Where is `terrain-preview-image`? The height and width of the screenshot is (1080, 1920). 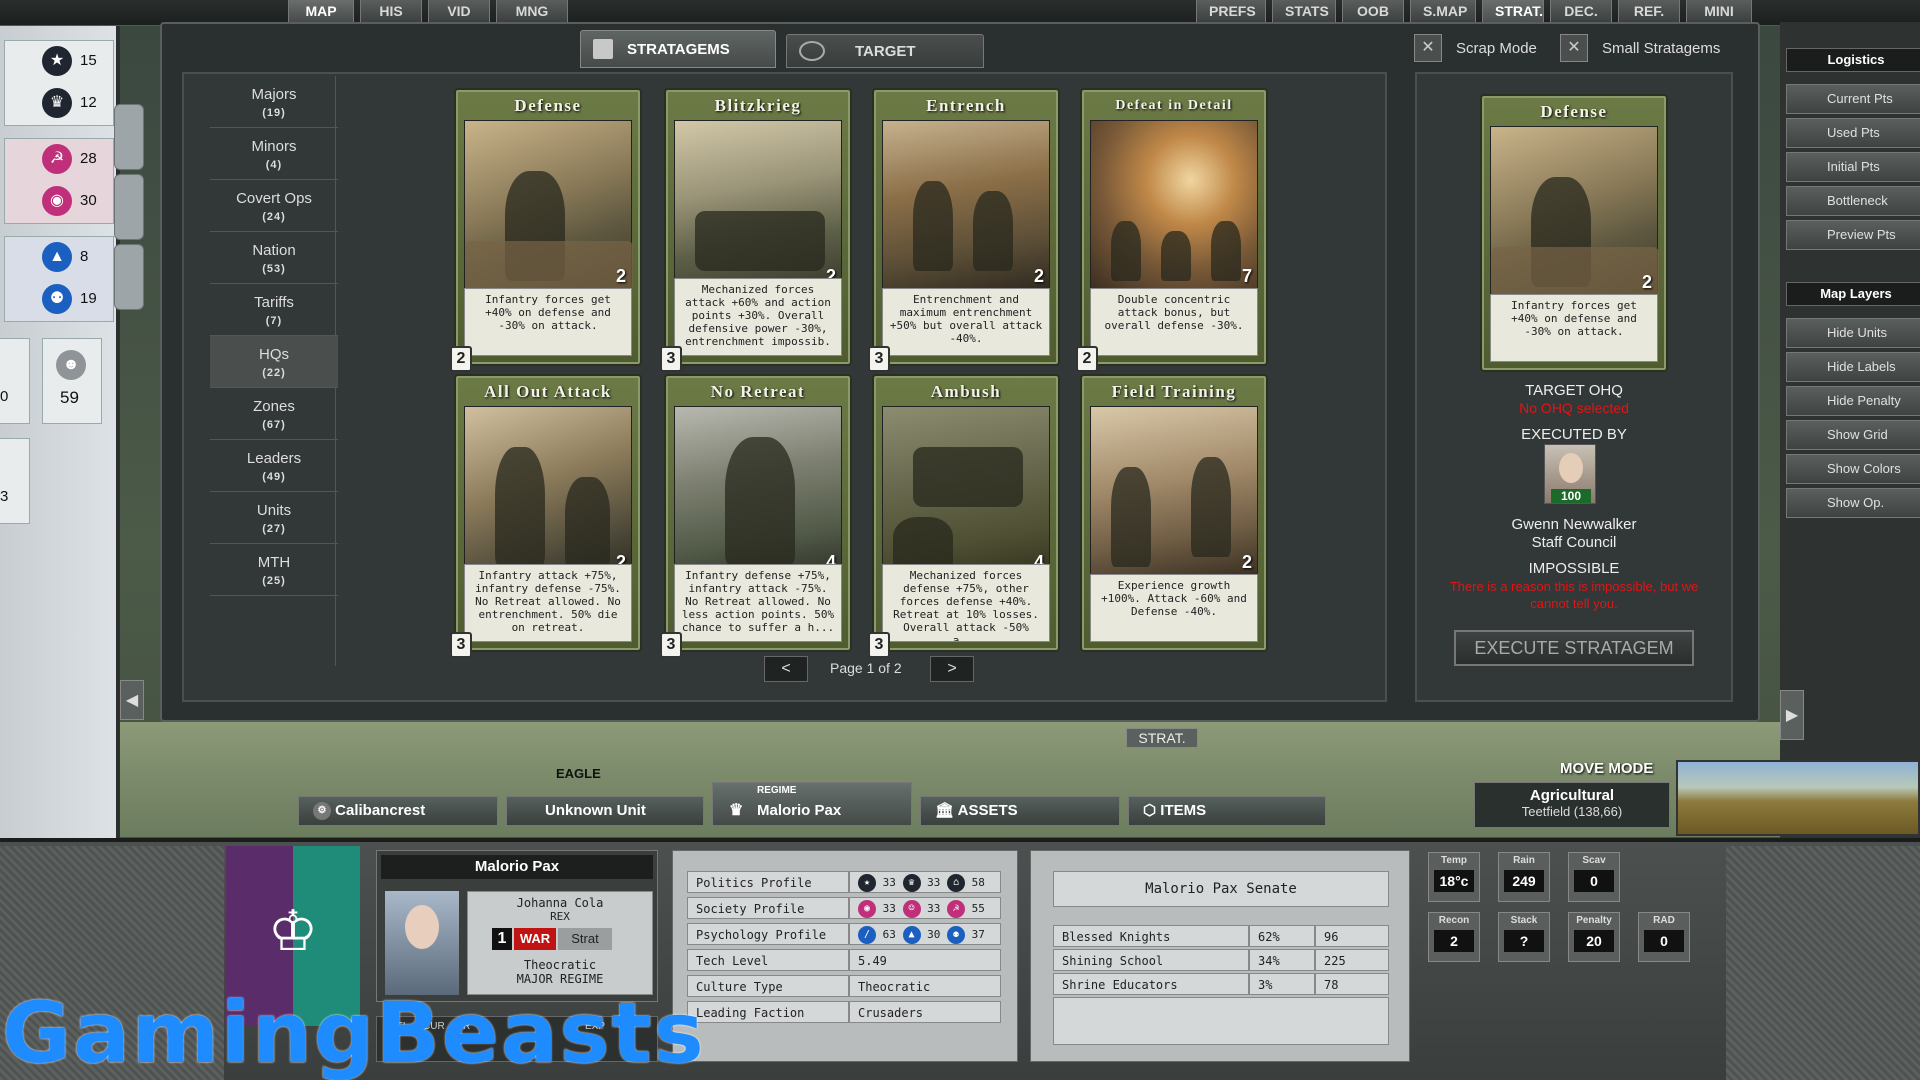 terrain-preview-image is located at coordinates (1798, 798).